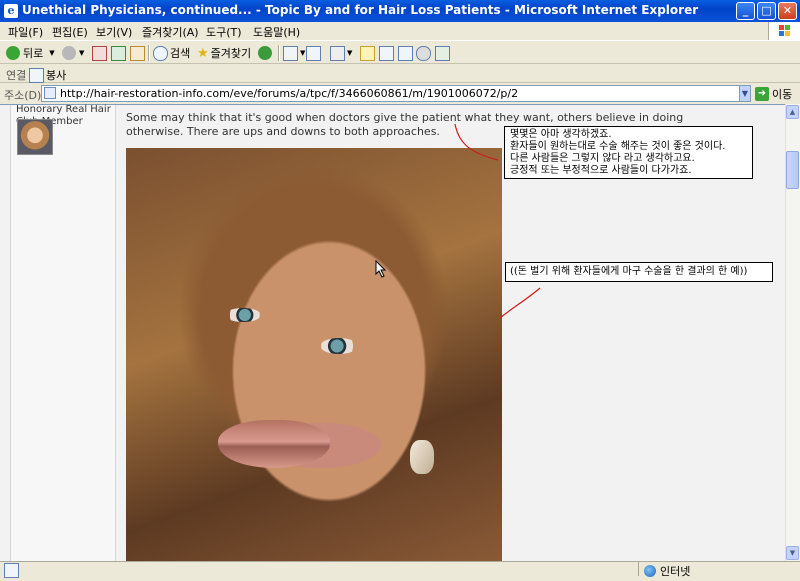 The width and height of the screenshot is (800, 581). Describe the element at coordinates (762, 94) in the screenshot. I see `go-arrow-icon: ➜` at that location.